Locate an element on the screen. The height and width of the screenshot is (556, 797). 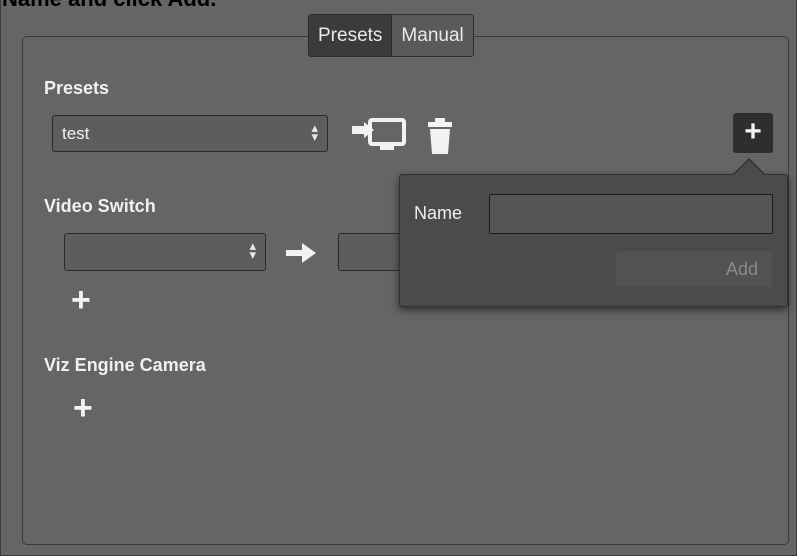
popup-add-button: Add is located at coordinates (694, 269).